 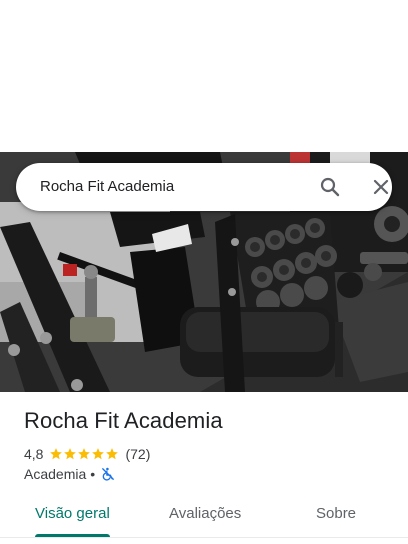 What do you see at coordinates (204, 187) in the screenshot?
I see `search-bar: Rocha Fit Academia` at bounding box center [204, 187].